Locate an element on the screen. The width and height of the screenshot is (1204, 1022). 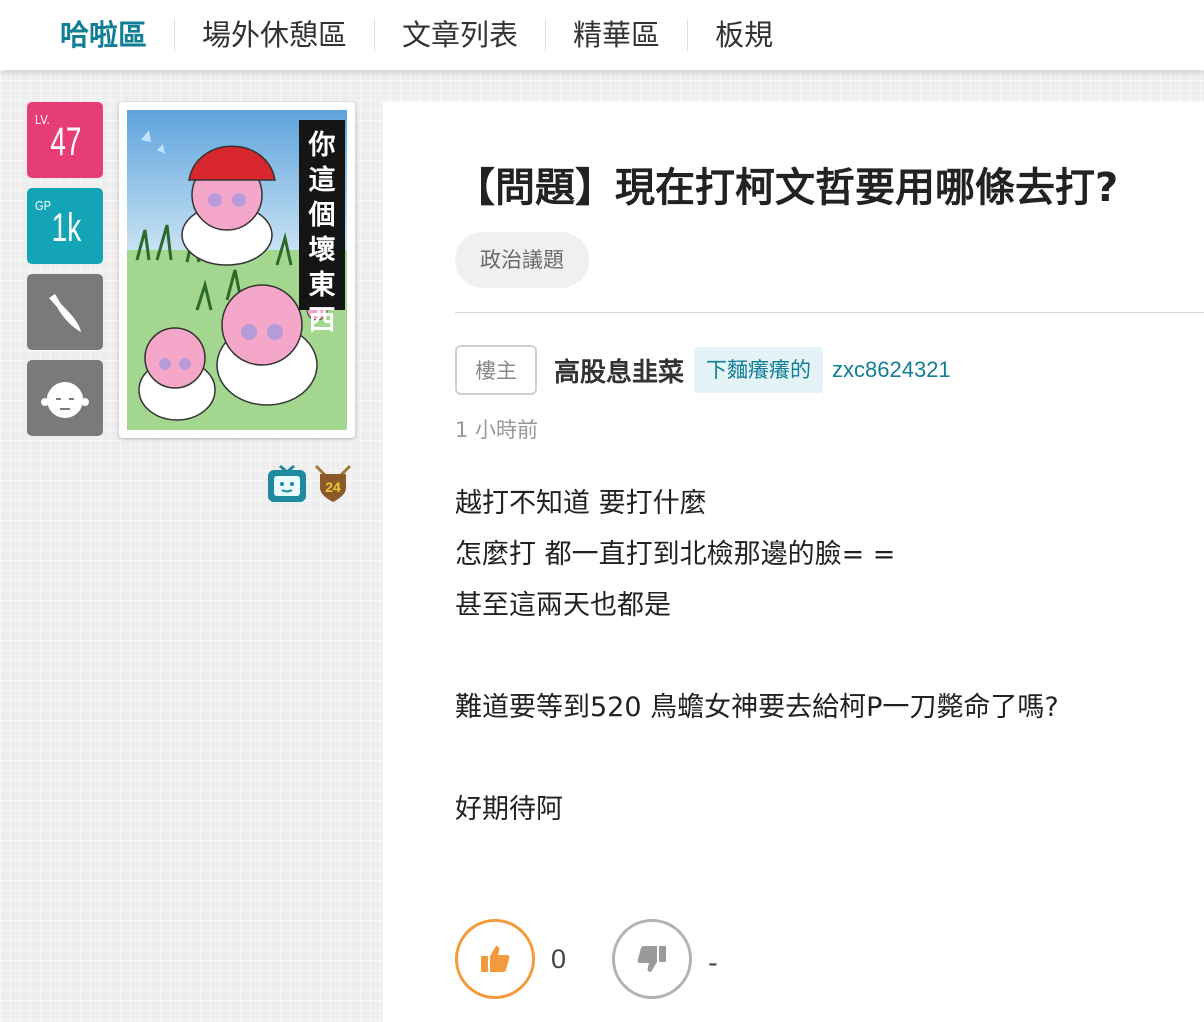
top-nav: 哈啦區 場外休憩區 文章列表 精華區 板規 is located at coordinates (602, 35).